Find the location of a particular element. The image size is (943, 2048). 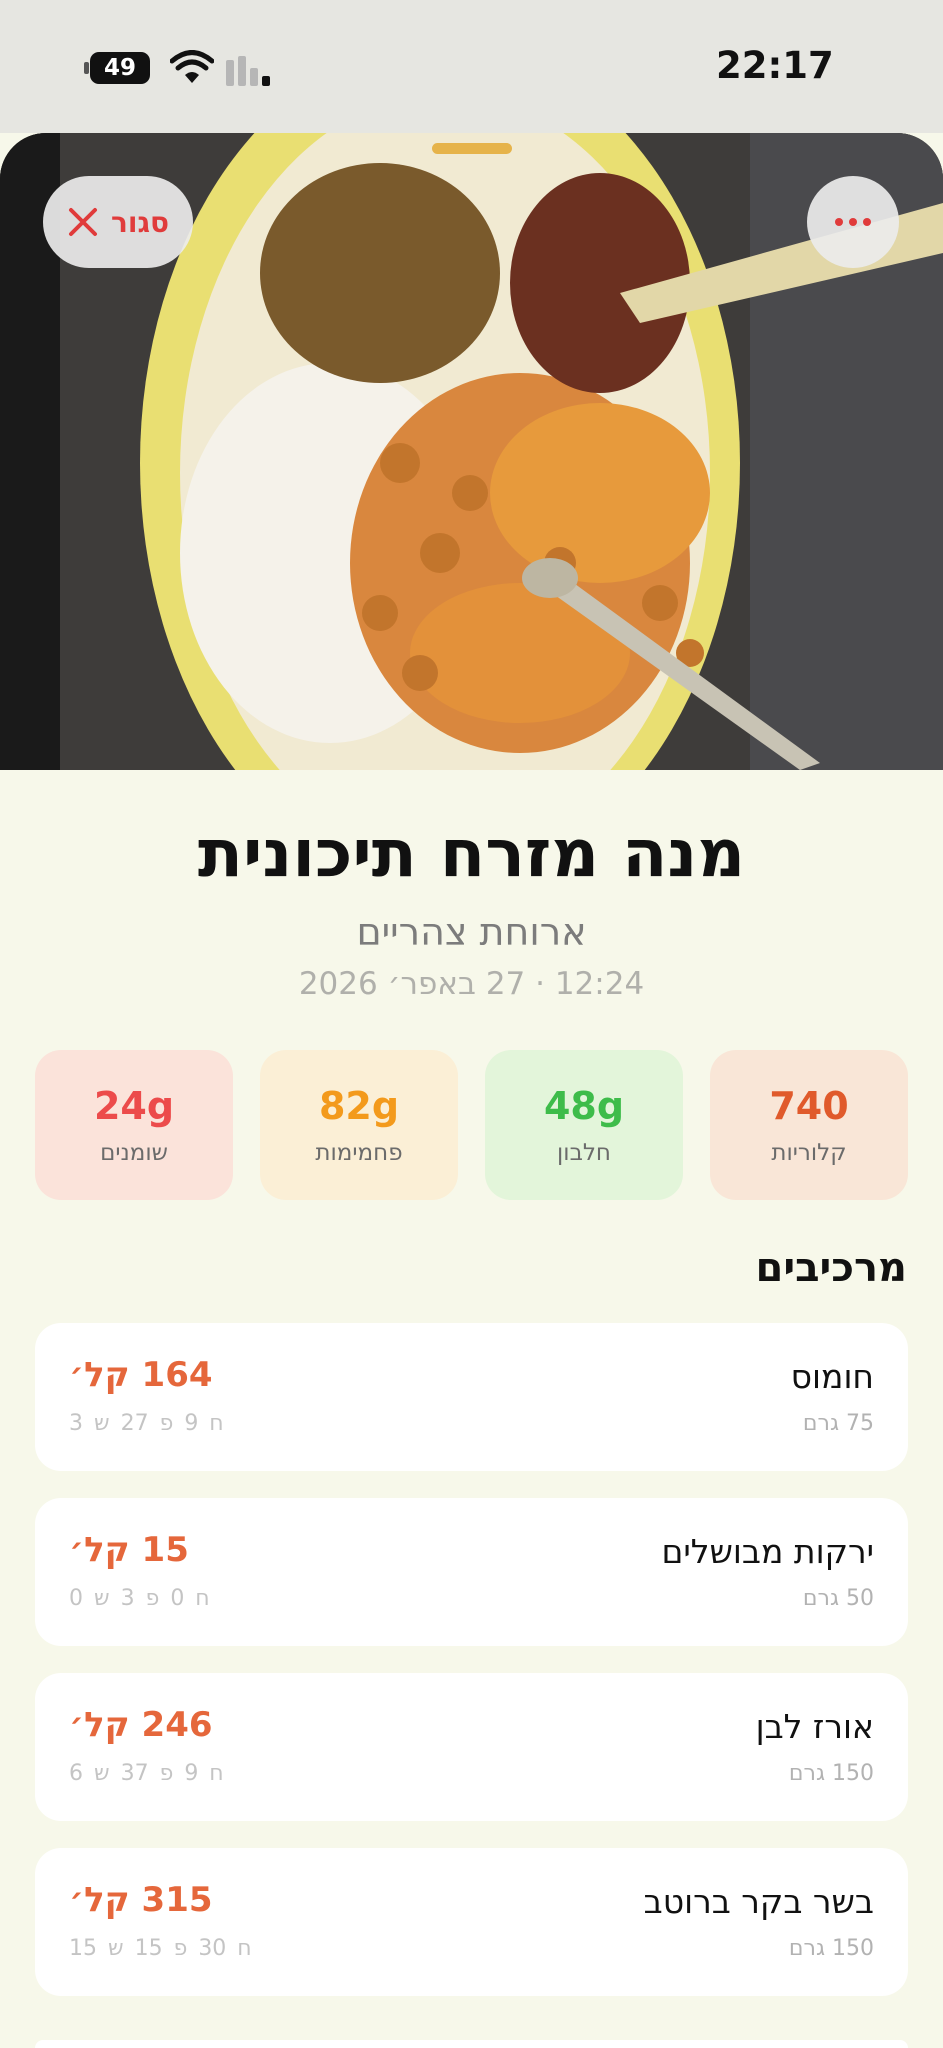

status-time: 22:17 is located at coordinates (775, 65).